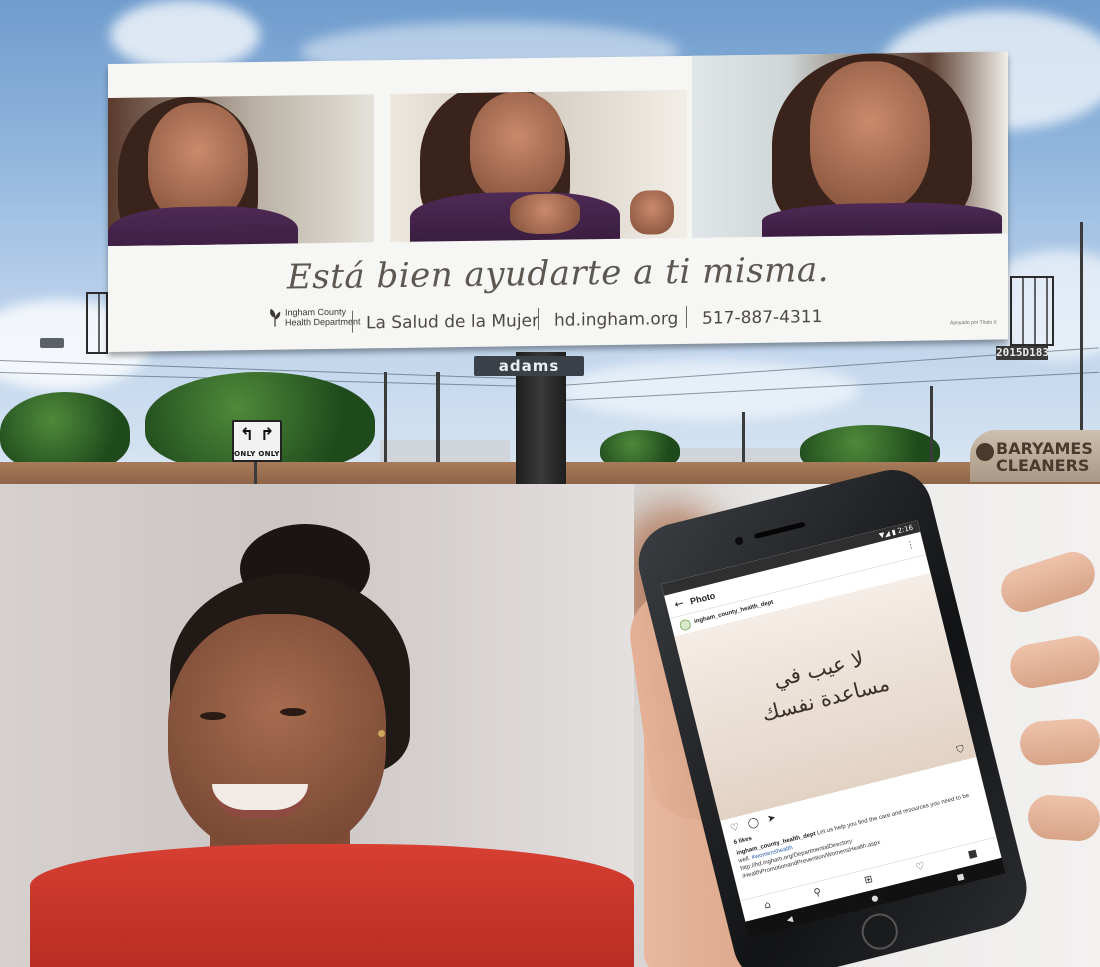 The image size is (1100, 967). I want to click on comment-icon: ◯, so click(754, 823).